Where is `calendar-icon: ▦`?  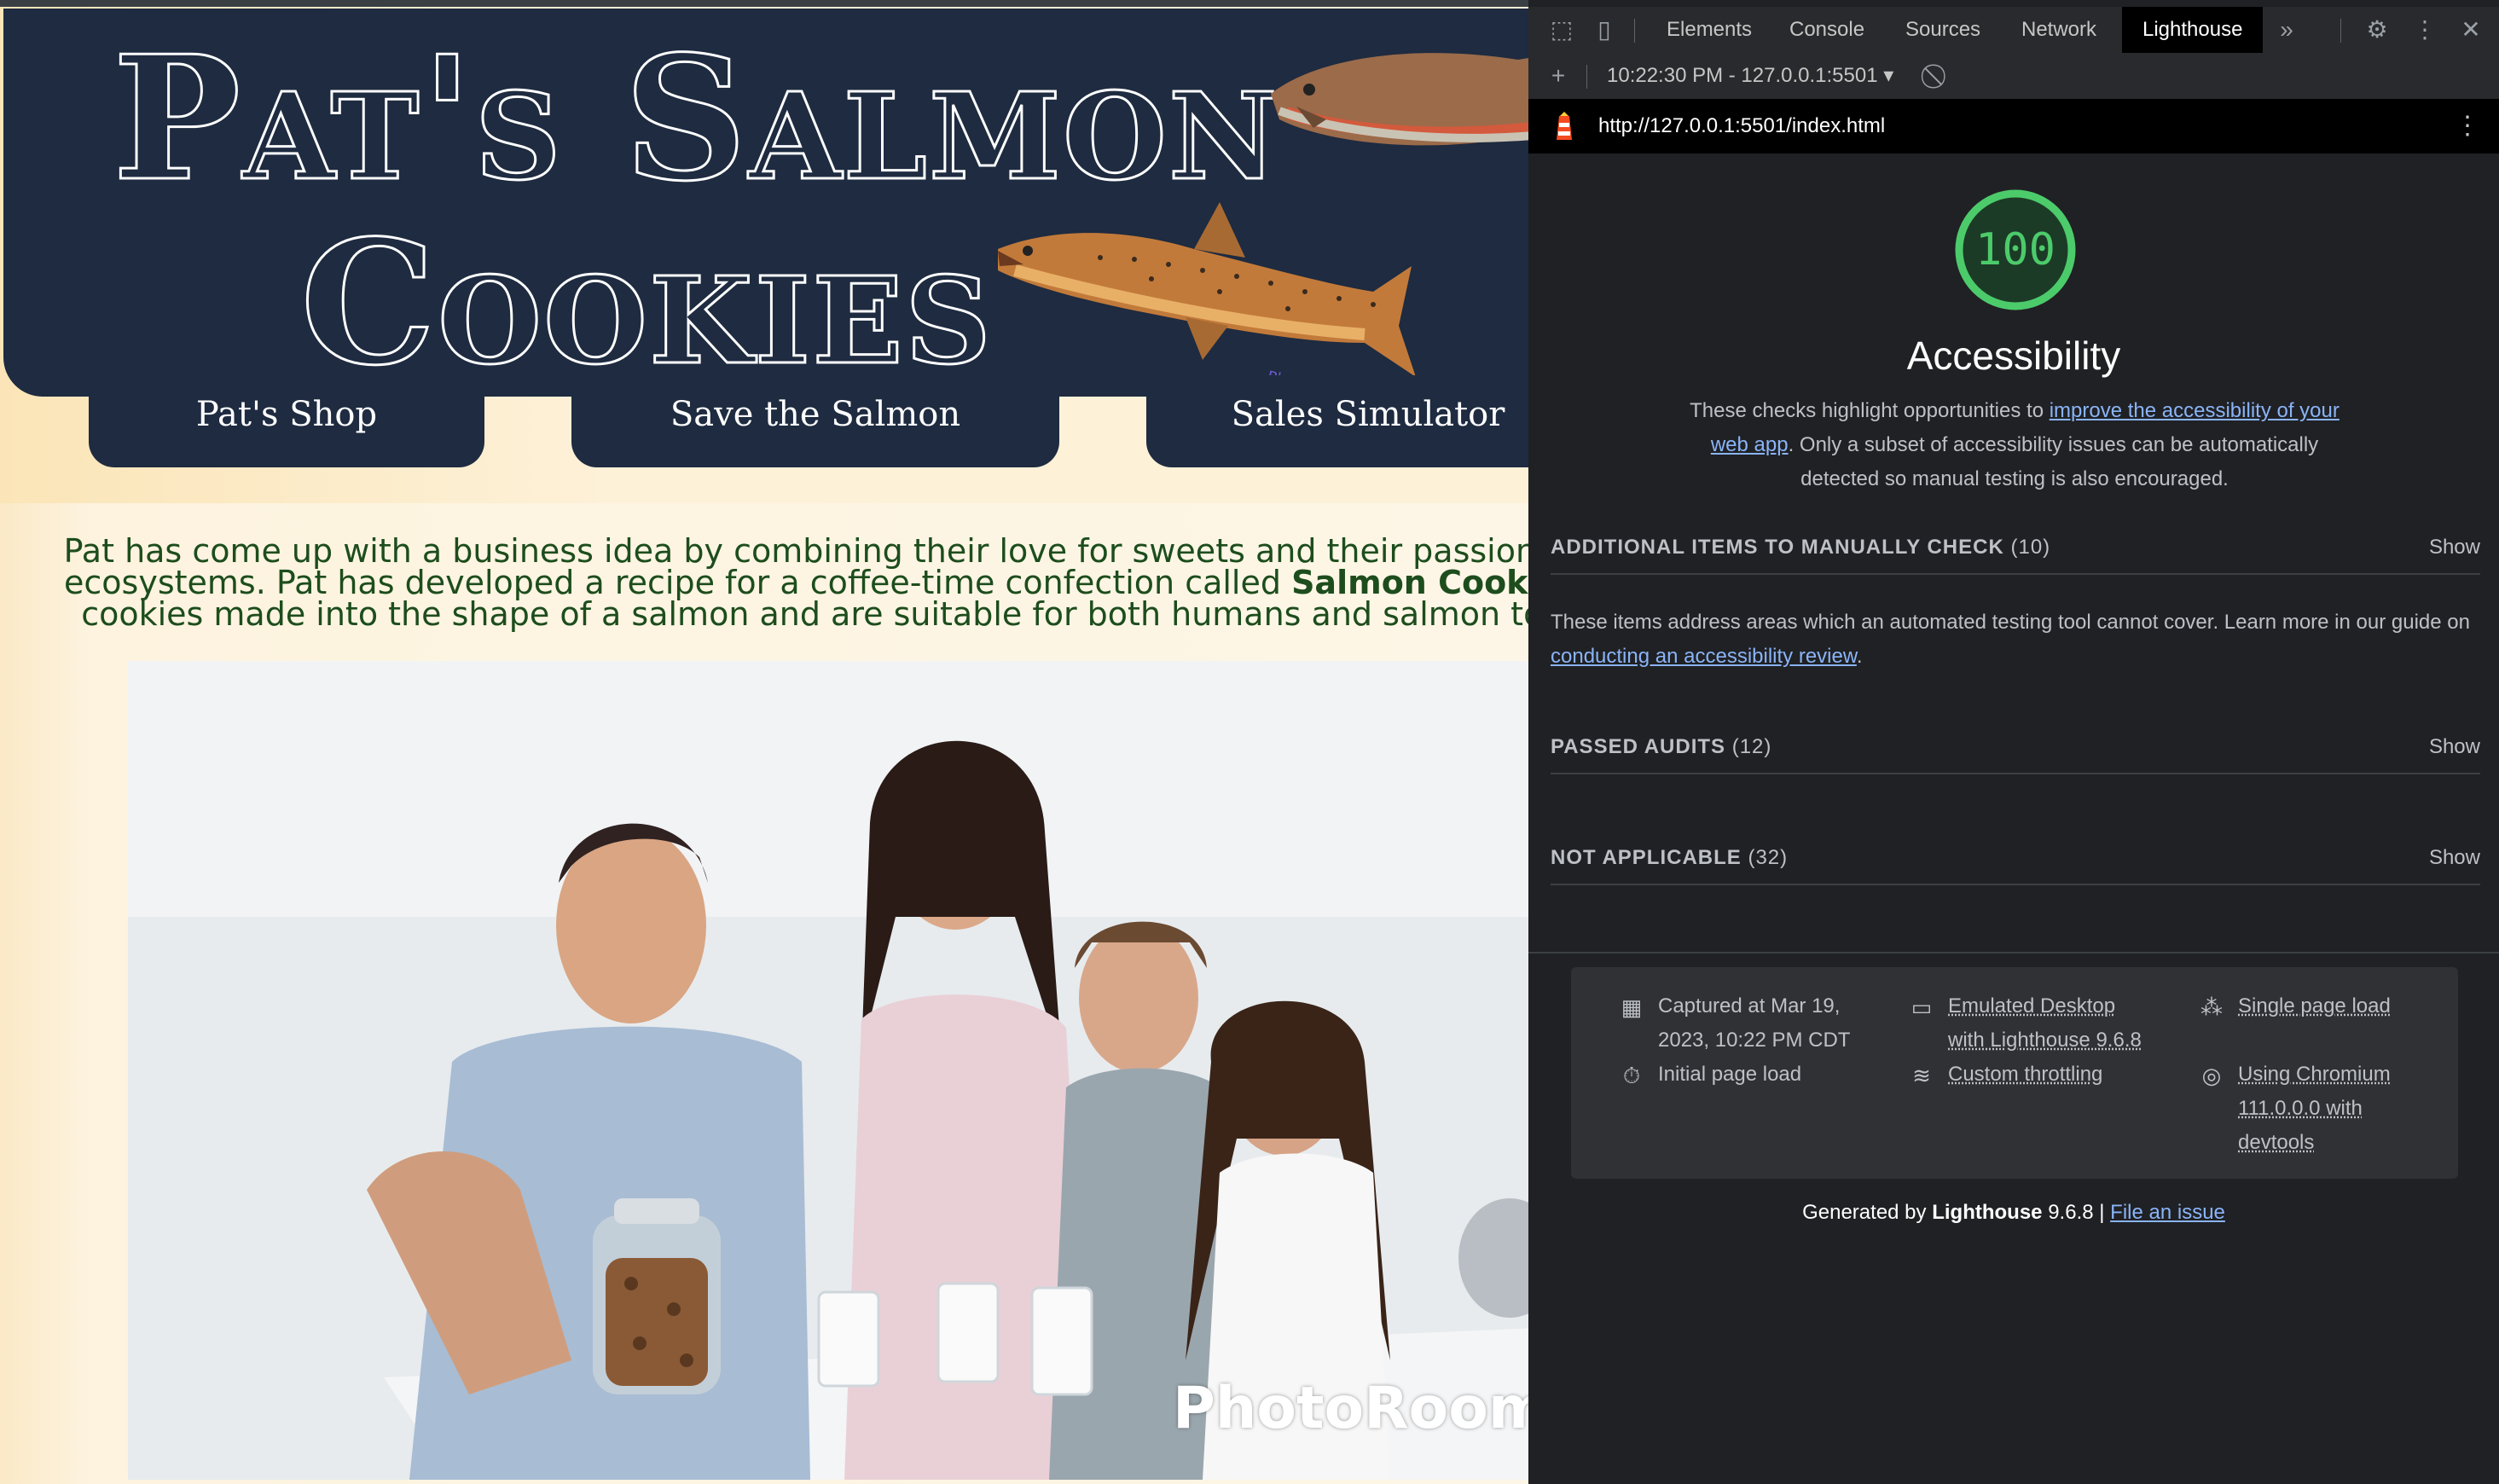
calendar-icon: ▦ is located at coordinates (1632, 1007).